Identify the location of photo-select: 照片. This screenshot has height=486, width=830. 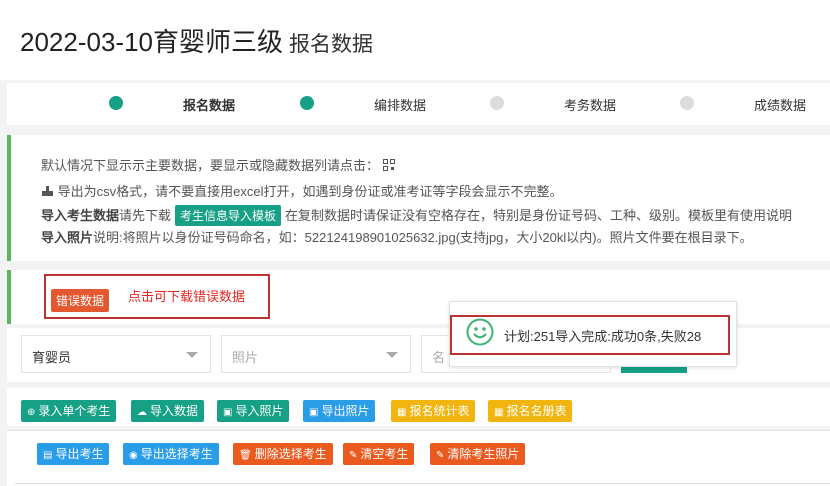
(316, 354).